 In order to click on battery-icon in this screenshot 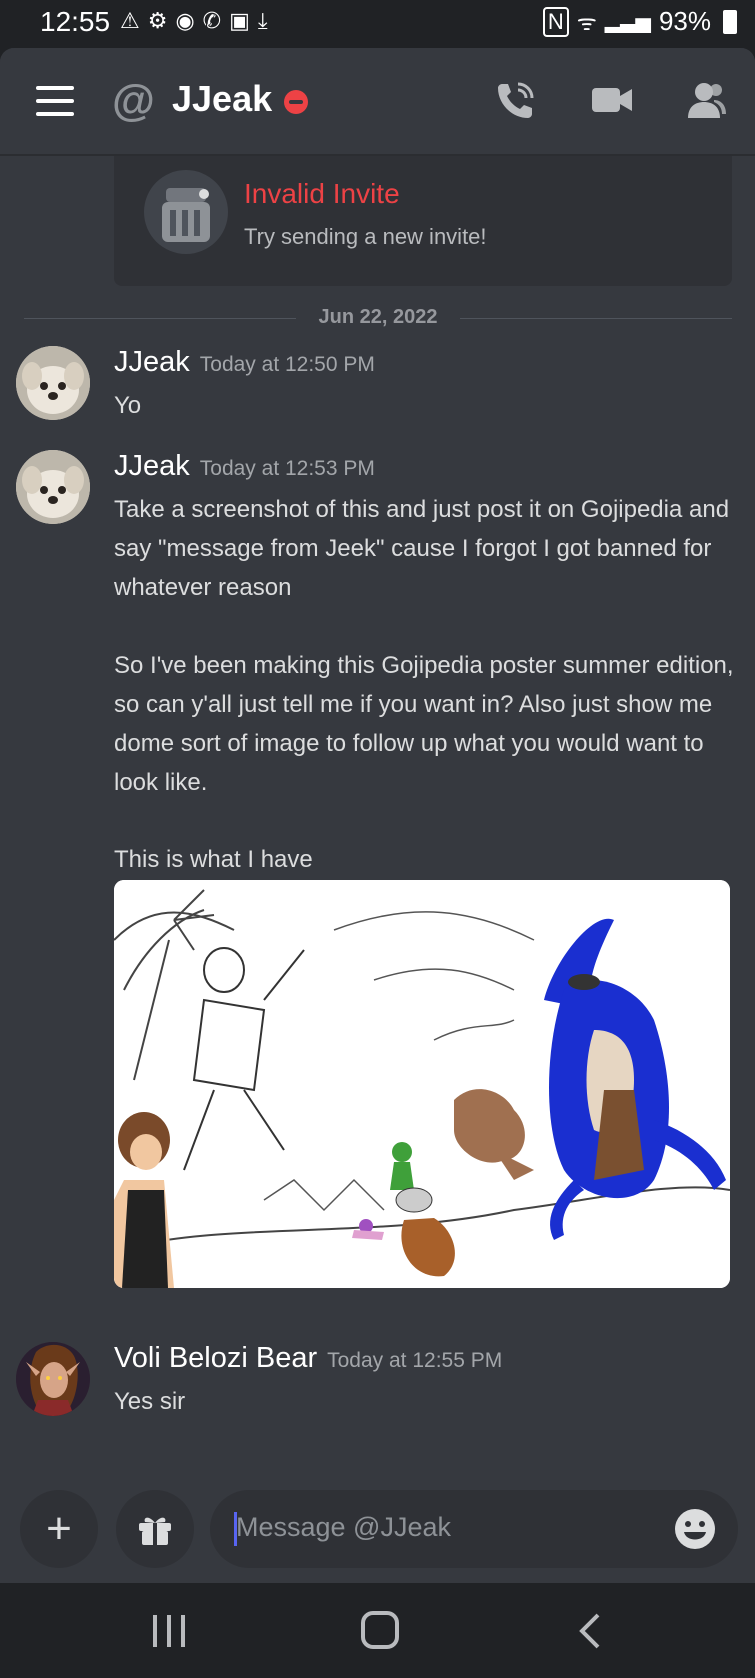, I will do `click(730, 21)`.